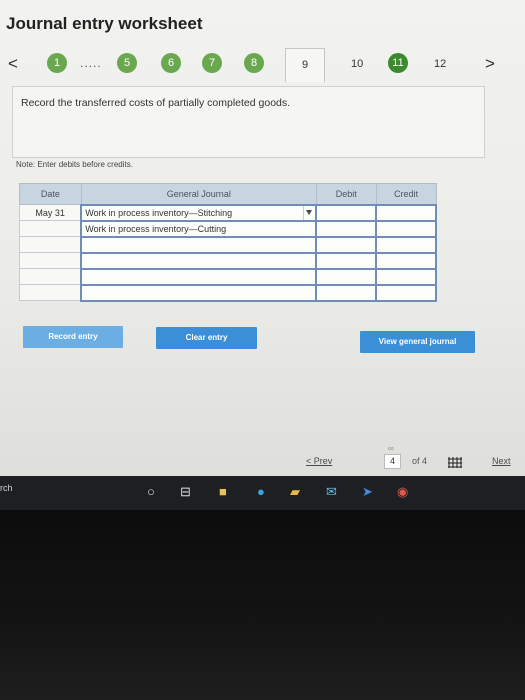 The height and width of the screenshot is (700, 525). I want to click on taskbar: rch ○ ⊟ ■ ● ▰ ✉ ➤ ◉, so click(262, 493).